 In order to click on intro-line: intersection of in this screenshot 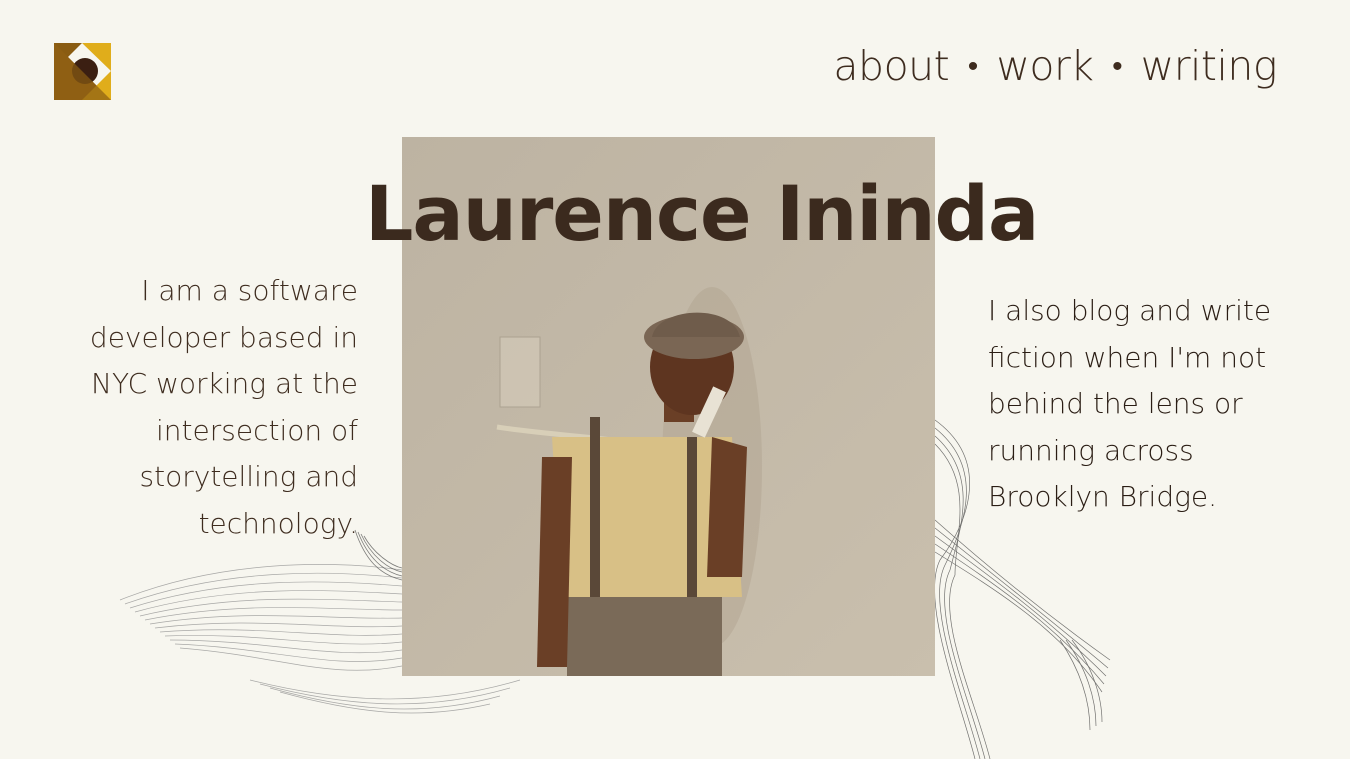, I will do `click(257, 430)`.